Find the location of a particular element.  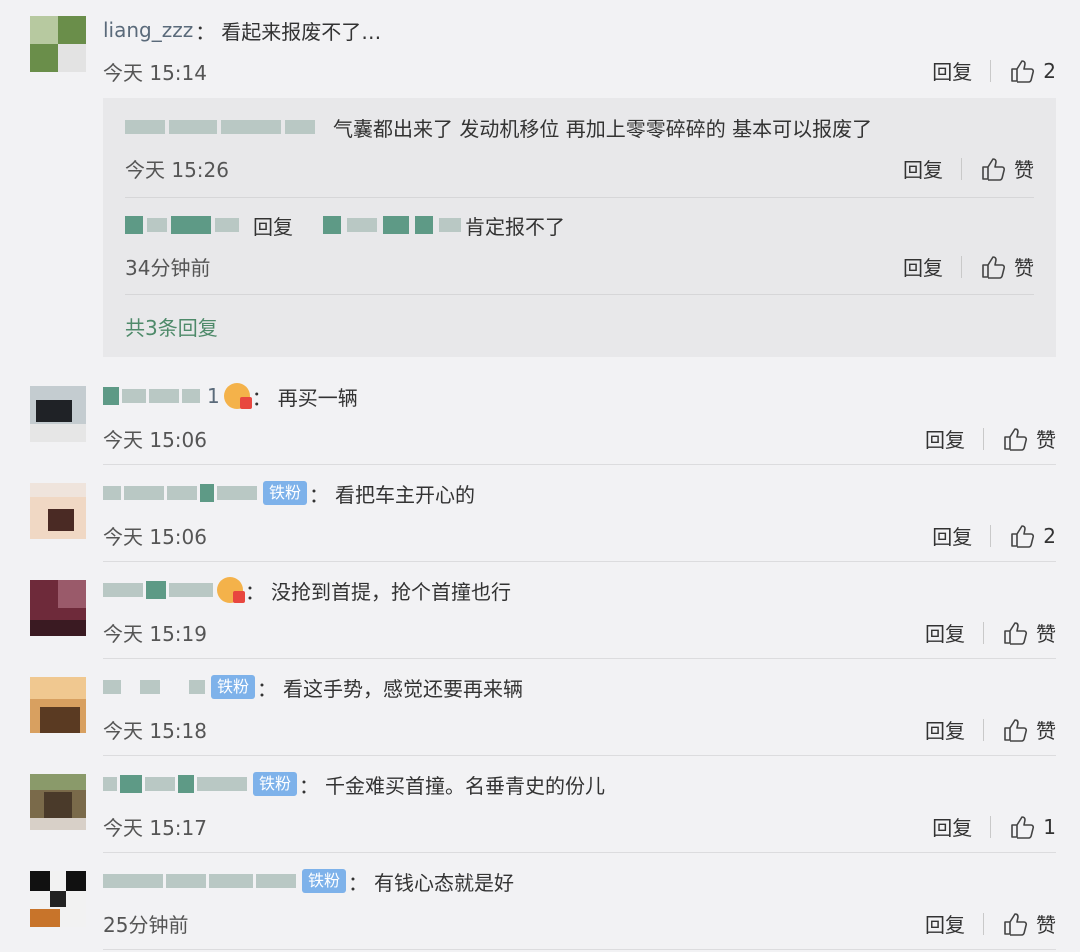

comment-time: 今天 15:19 is located at coordinates (155, 634).